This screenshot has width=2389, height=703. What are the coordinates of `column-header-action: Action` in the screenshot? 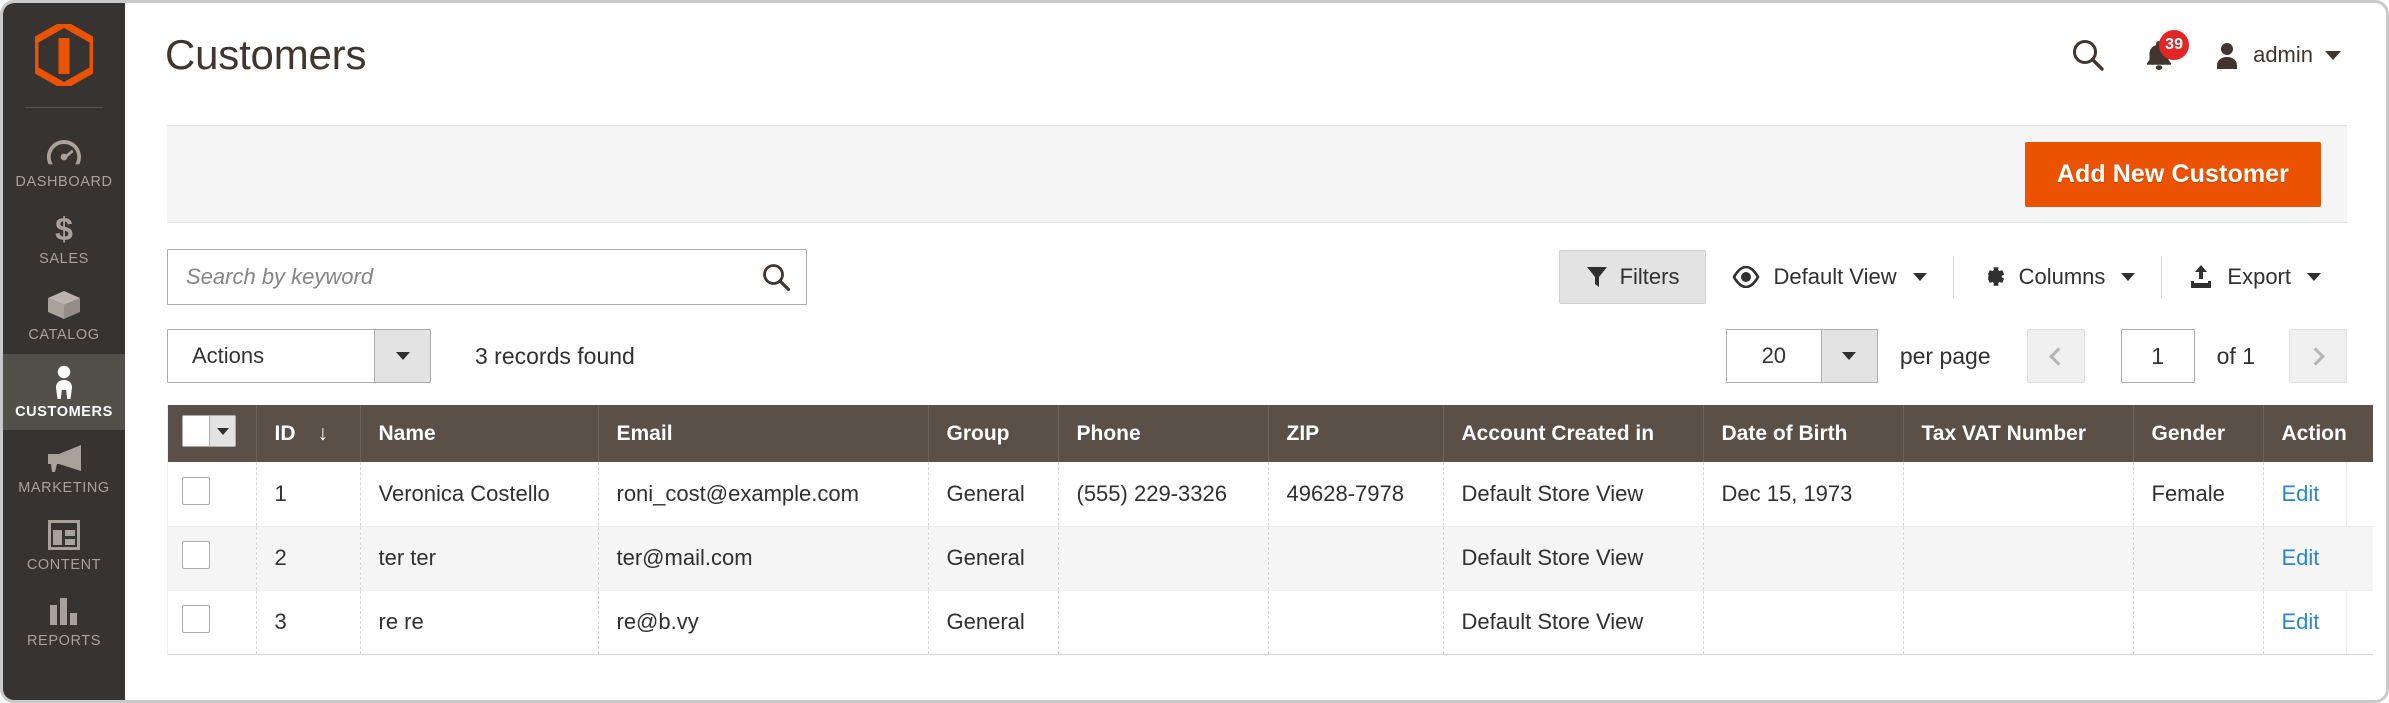 It's located at (2318, 433).